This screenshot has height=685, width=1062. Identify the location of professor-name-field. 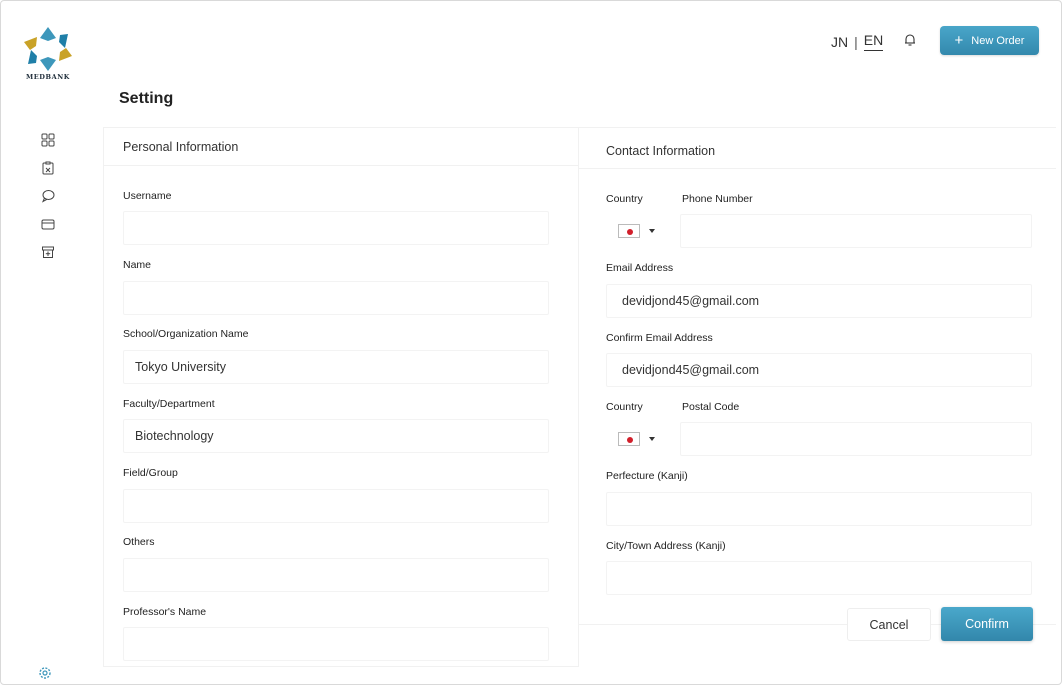
(336, 644).